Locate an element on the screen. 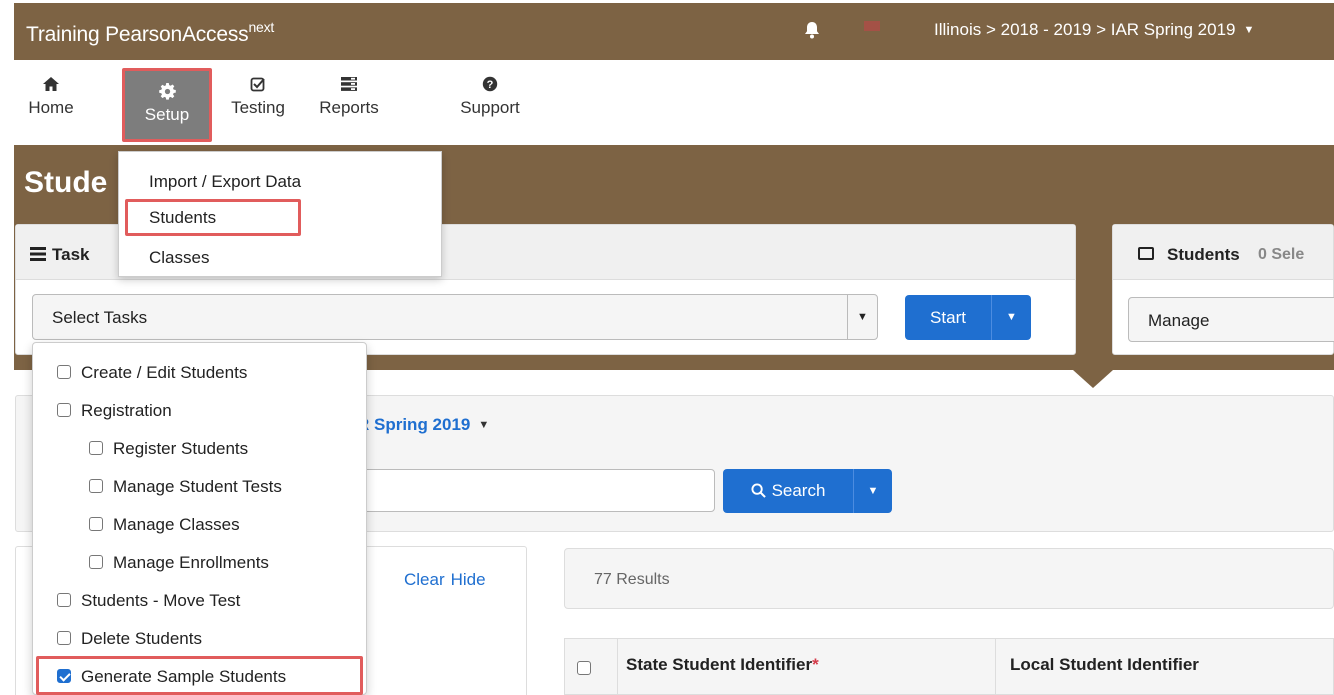  start-split-chevron-icon: ▼ is located at coordinates (1011, 317).